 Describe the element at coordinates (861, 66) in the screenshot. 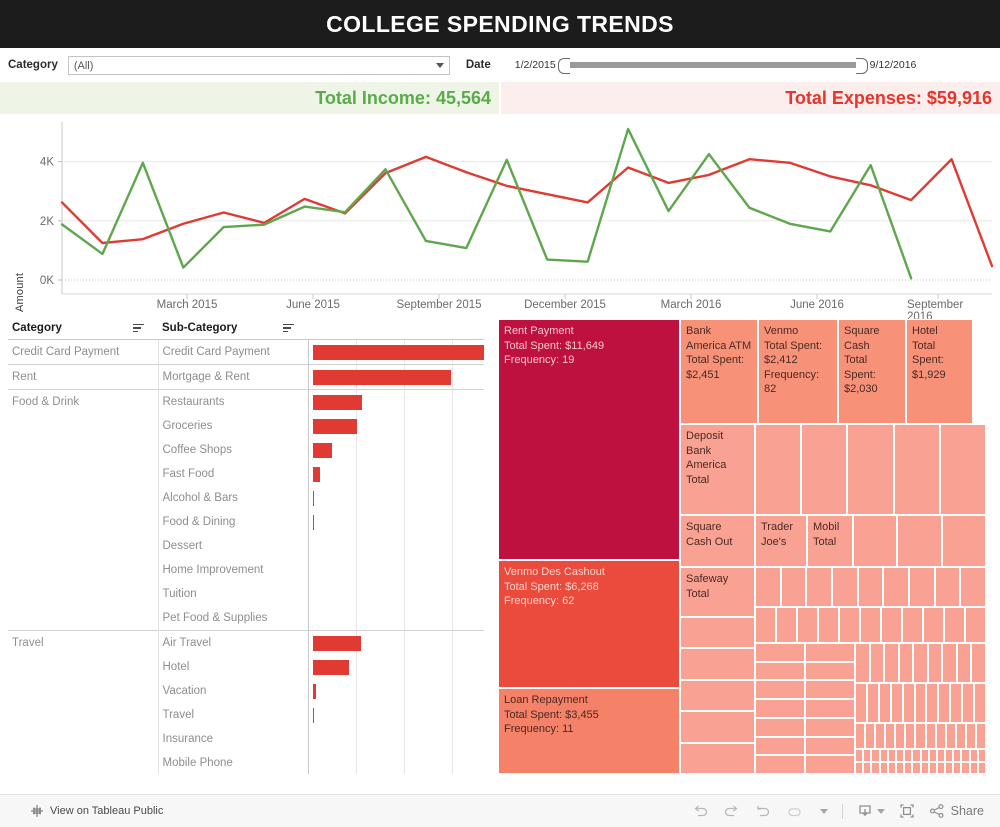

I see `slider-handle-max` at that location.